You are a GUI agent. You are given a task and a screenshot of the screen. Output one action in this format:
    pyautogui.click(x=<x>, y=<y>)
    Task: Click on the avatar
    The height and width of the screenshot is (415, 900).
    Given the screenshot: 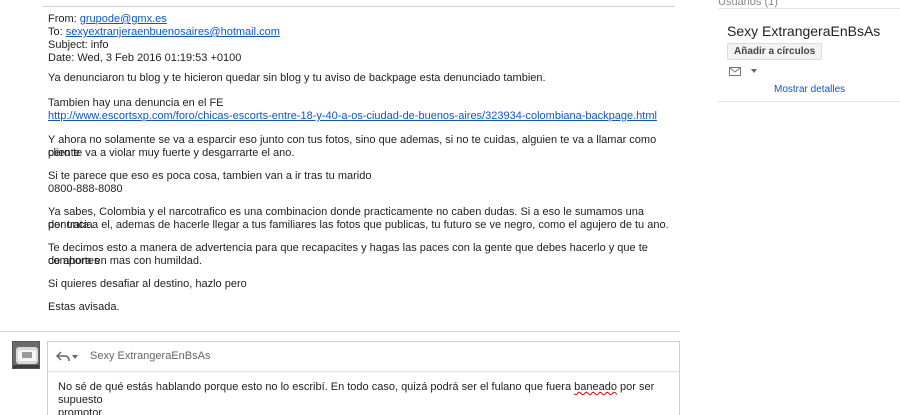 What is the action you would take?
    pyautogui.click(x=26, y=355)
    